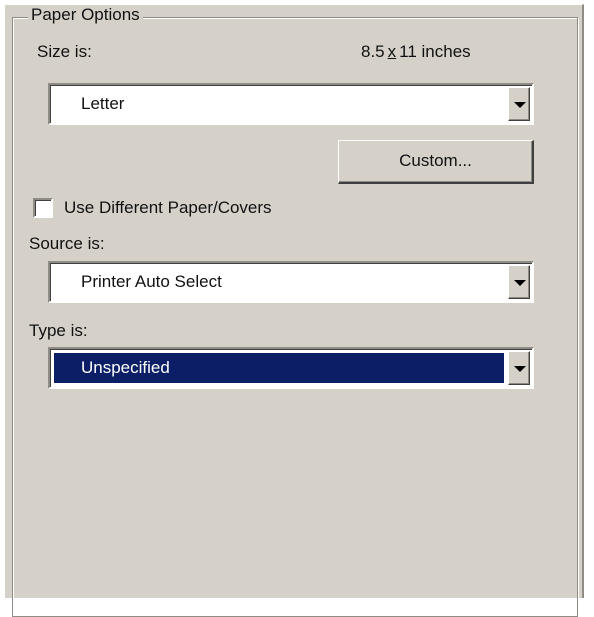  I want to click on type-dropdown-button, so click(519, 368).